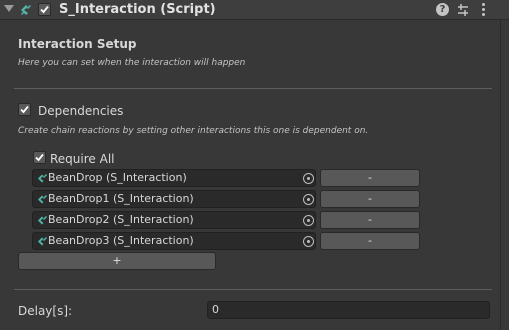  I want to click on dependencies-checkbox, so click(24, 109).